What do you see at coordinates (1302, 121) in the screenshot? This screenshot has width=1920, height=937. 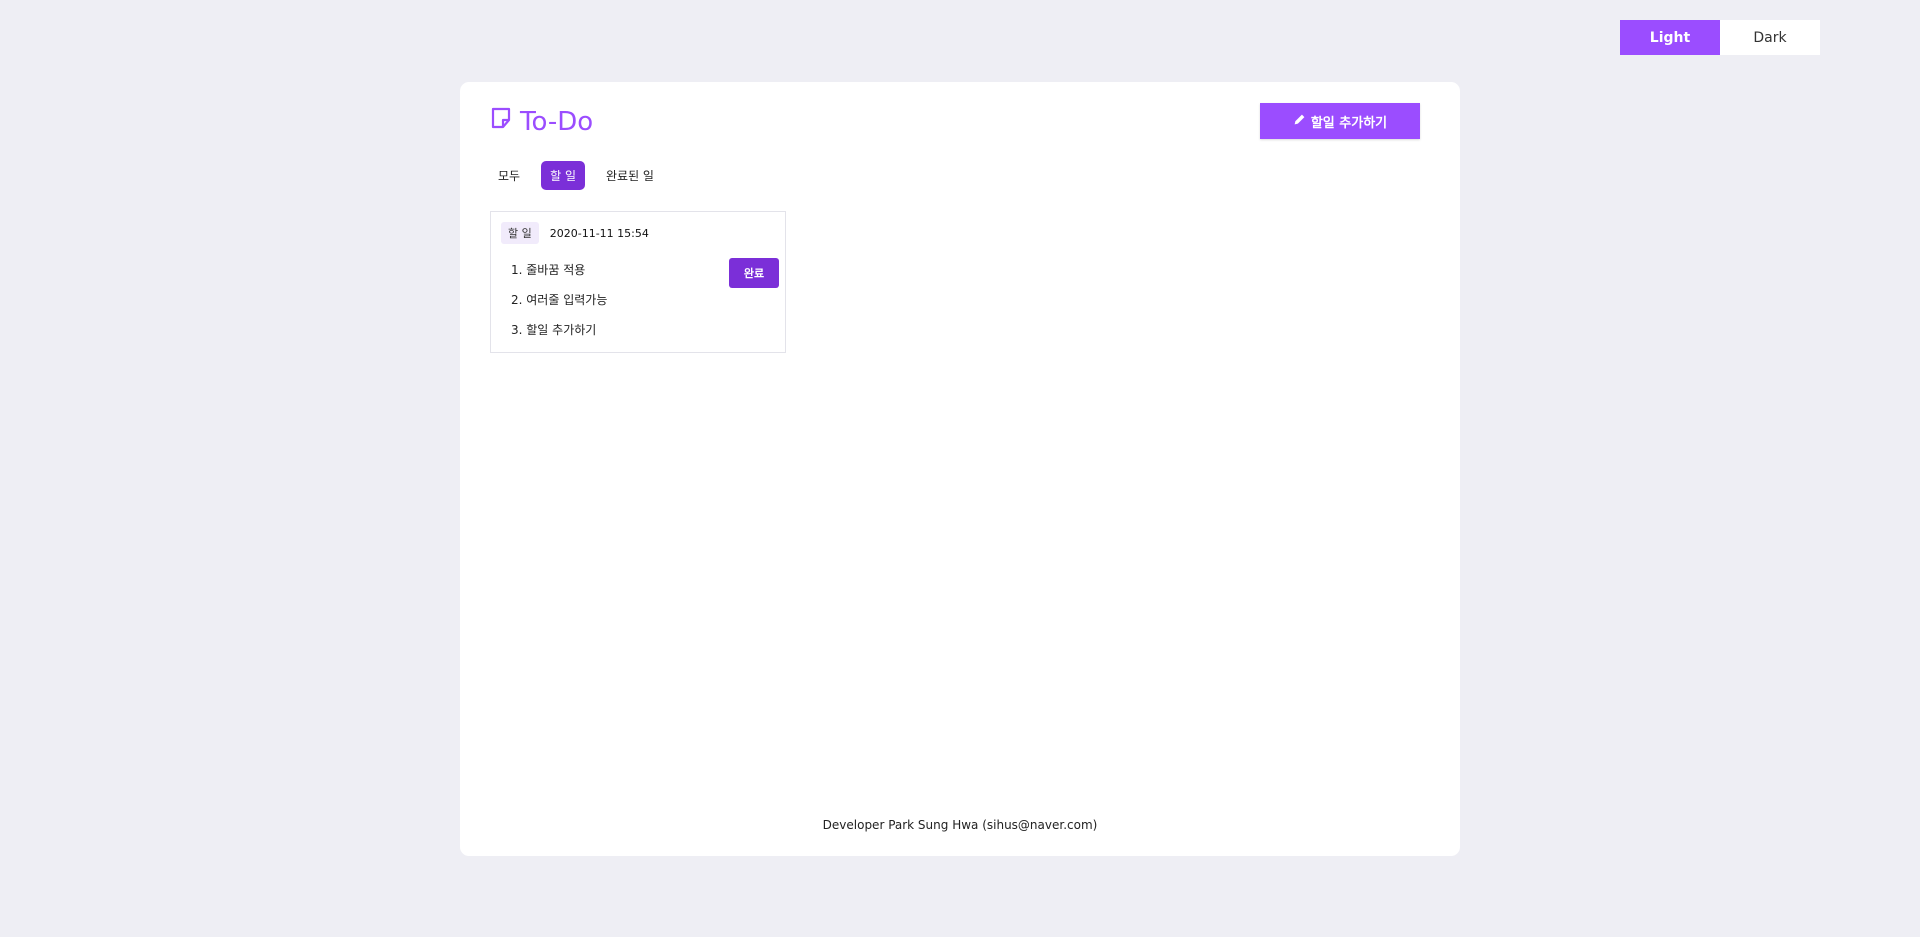 I see `pencil-icon` at bounding box center [1302, 121].